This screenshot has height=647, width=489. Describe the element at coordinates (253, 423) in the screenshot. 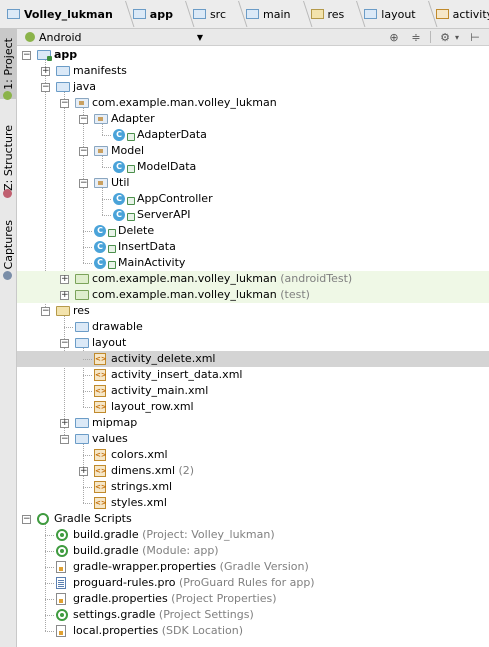

I see `tree-row: + mipmap` at that location.